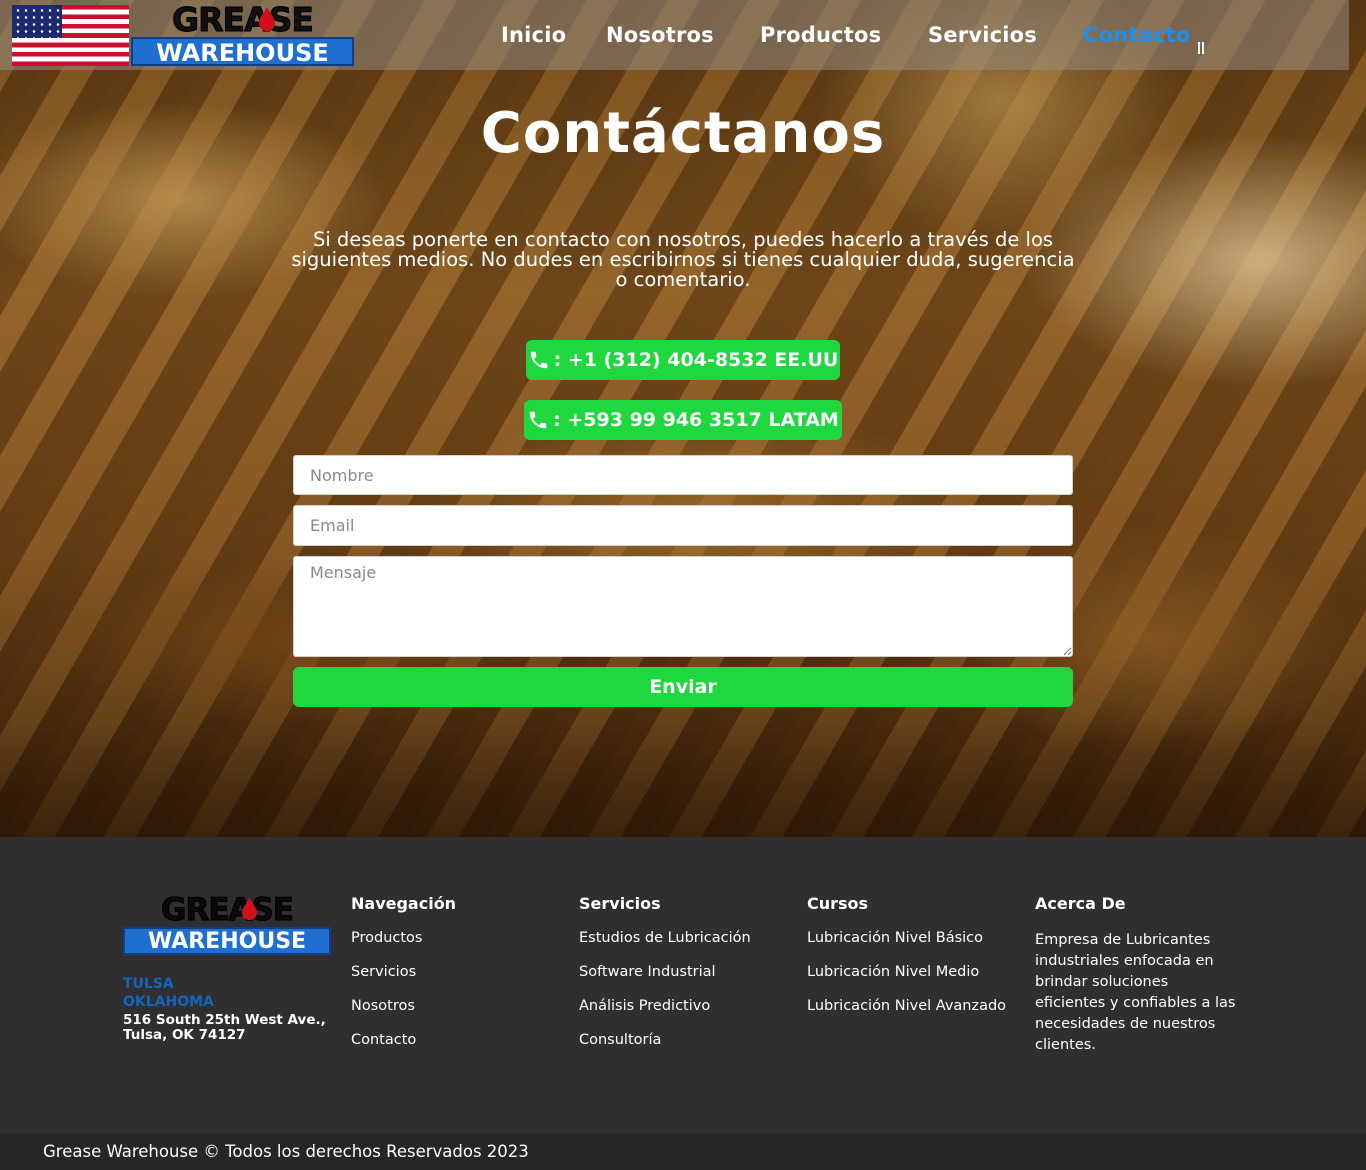 The image size is (1366, 1170). Describe the element at coordinates (1137, 35) in the screenshot. I see `nav-contacto: Contacto` at that location.